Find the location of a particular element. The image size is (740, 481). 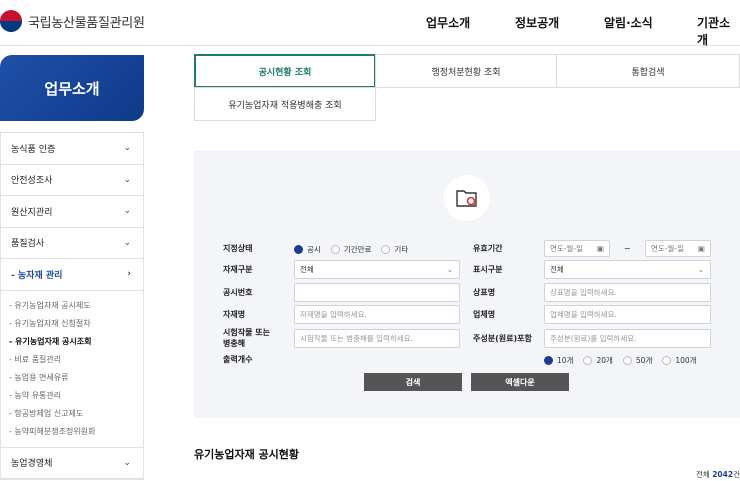

search-button: 검색 is located at coordinates (413, 382).